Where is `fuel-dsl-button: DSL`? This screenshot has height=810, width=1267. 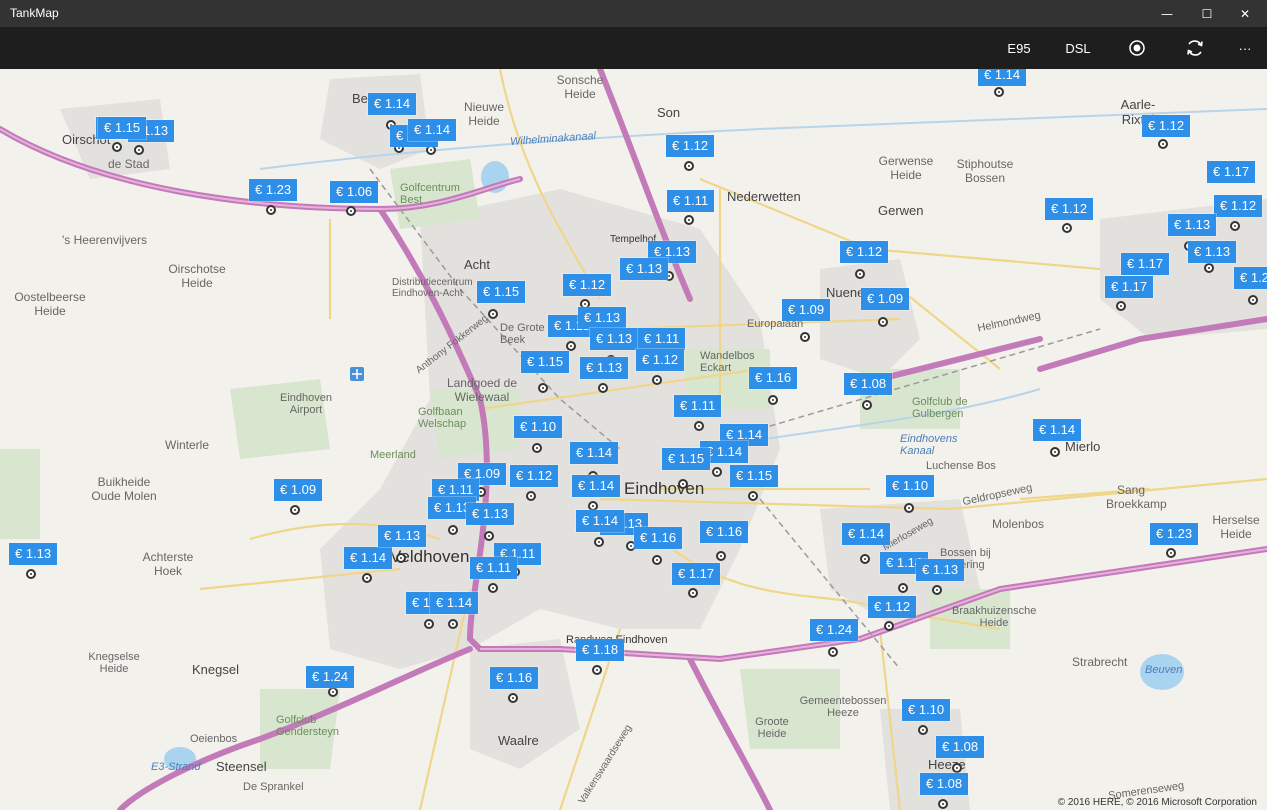 fuel-dsl-button: DSL is located at coordinates (1078, 48).